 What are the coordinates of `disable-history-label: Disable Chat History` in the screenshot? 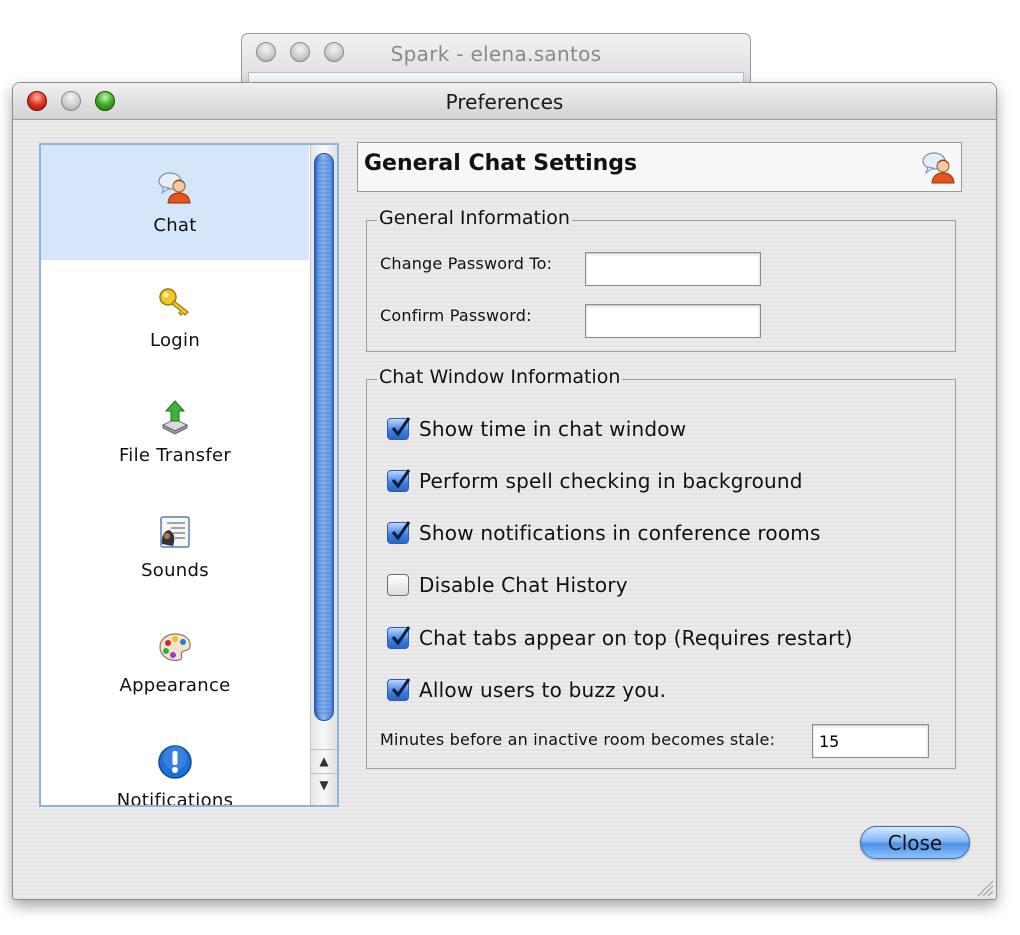 It's located at (523, 585).